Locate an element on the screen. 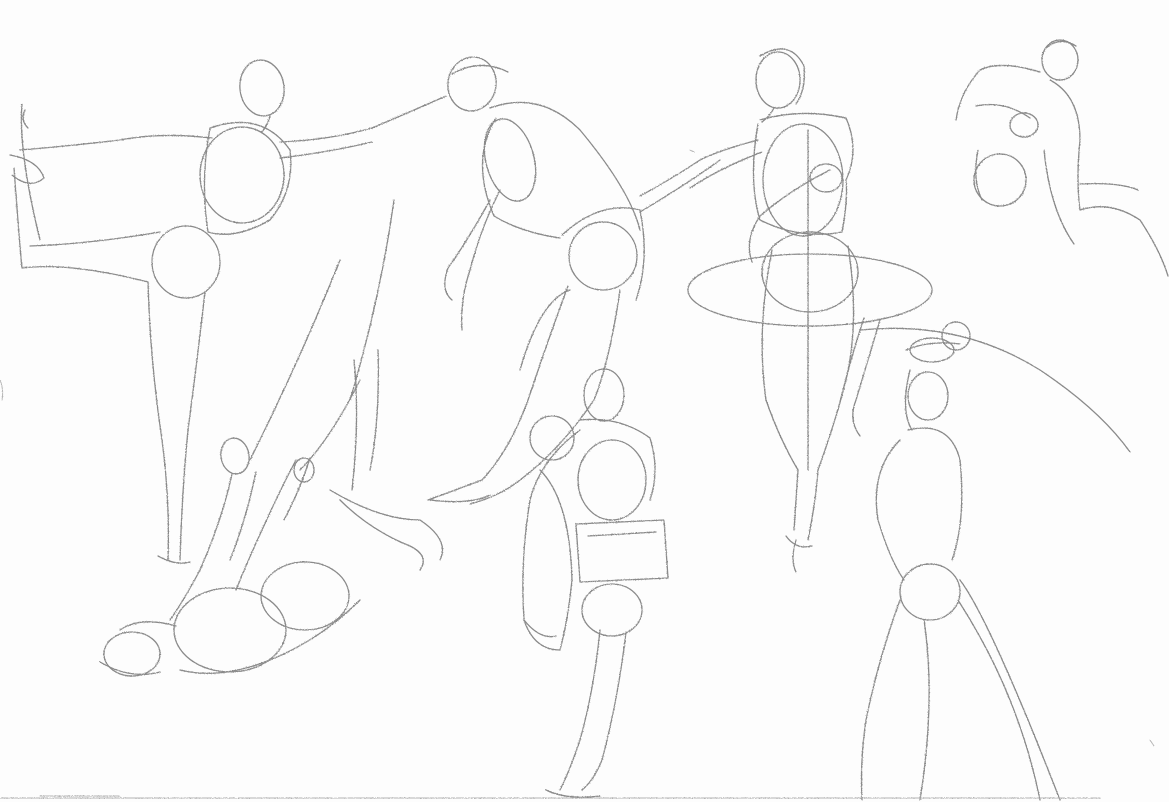 The image size is (1169, 802). figure-crouching is located at coordinates (1062, 158).